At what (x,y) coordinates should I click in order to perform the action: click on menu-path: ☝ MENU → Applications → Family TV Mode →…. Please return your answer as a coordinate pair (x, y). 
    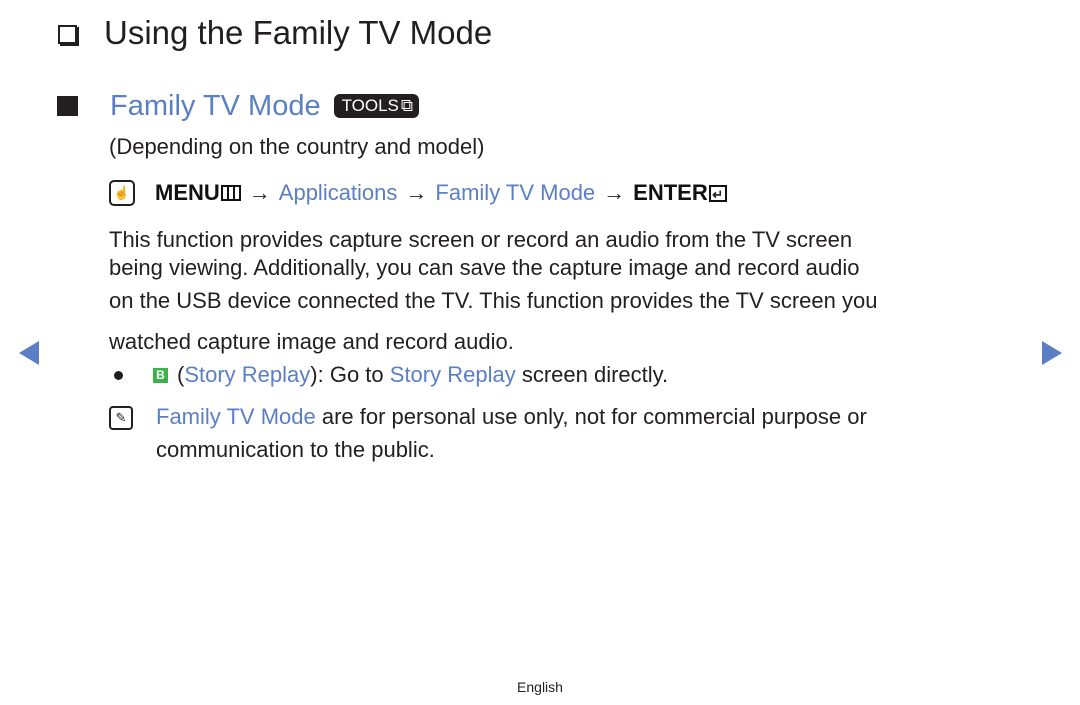
    Looking at the image, I should click on (418, 193).